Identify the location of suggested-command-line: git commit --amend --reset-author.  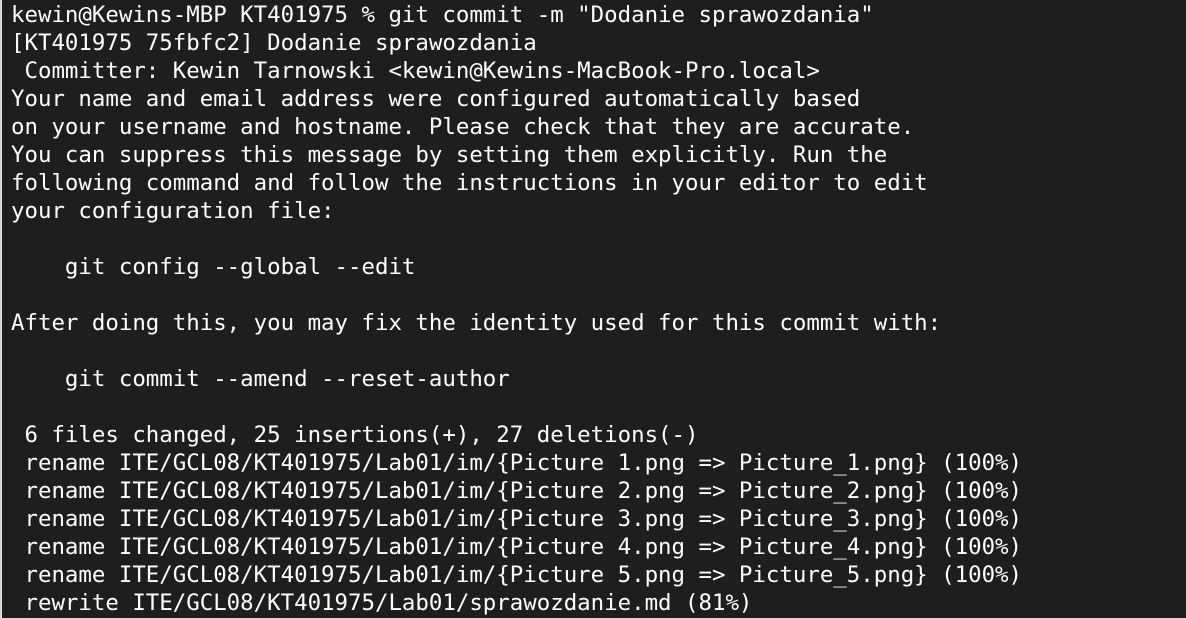
(260, 379).